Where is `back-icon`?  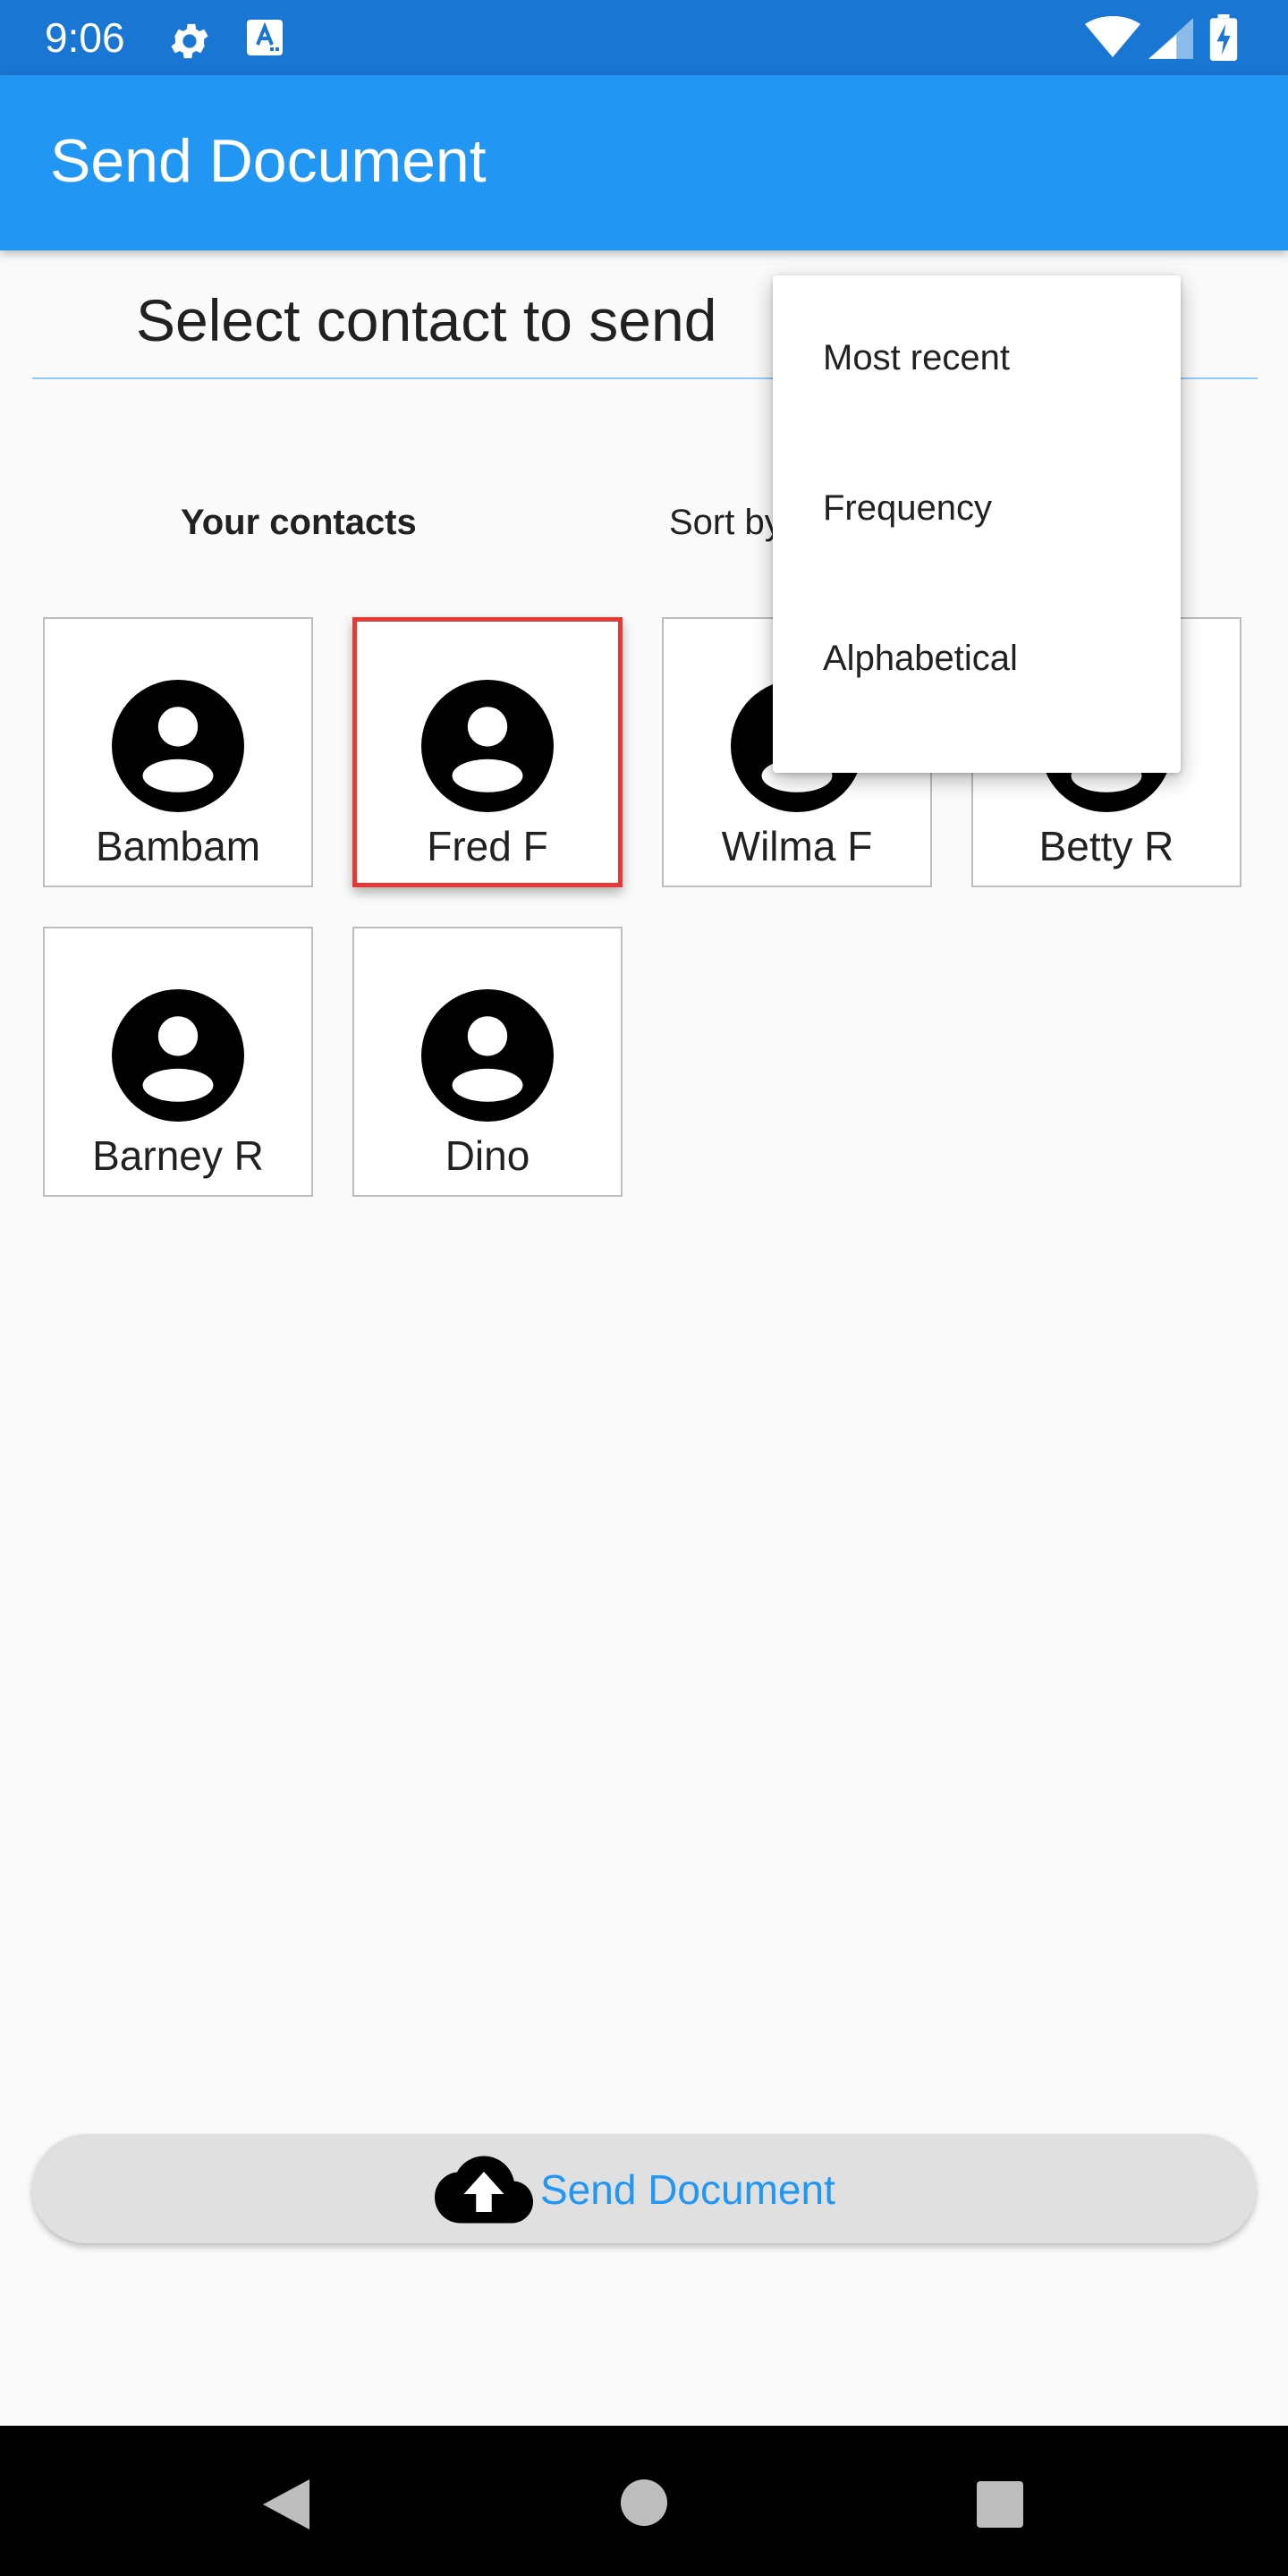 back-icon is located at coordinates (286, 2504).